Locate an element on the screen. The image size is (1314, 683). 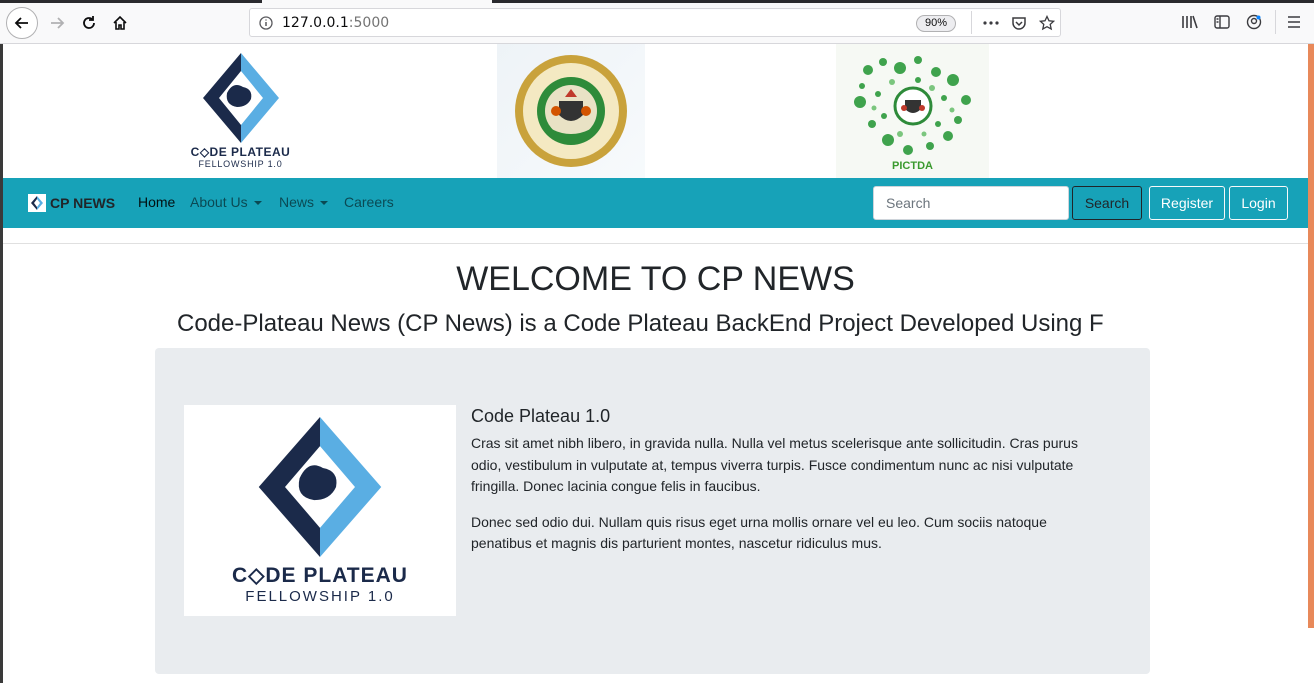
scrollbar is located at coordinates (1311, 336).